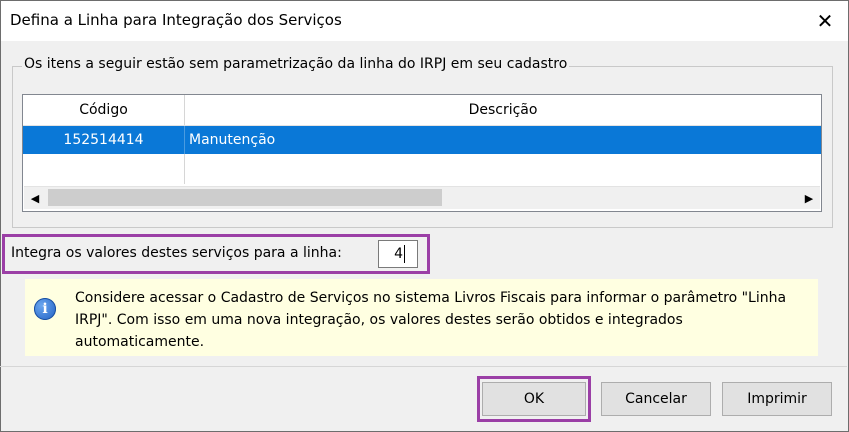 This screenshot has height=432, width=849. I want to click on info-icon: i, so click(45, 309).